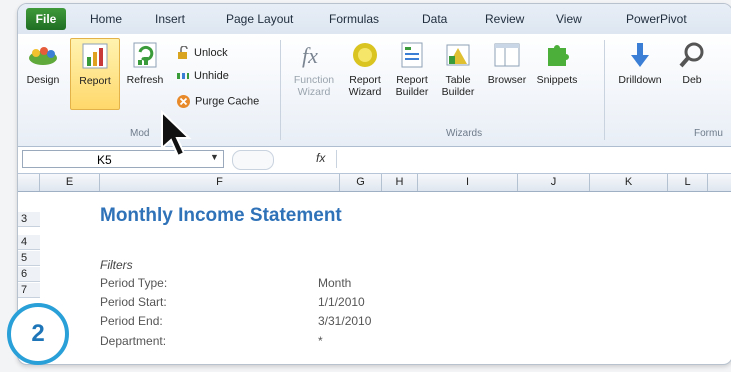 This screenshot has width=731, height=372. I want to click on field-label: Period Type:, so click(134, 283).